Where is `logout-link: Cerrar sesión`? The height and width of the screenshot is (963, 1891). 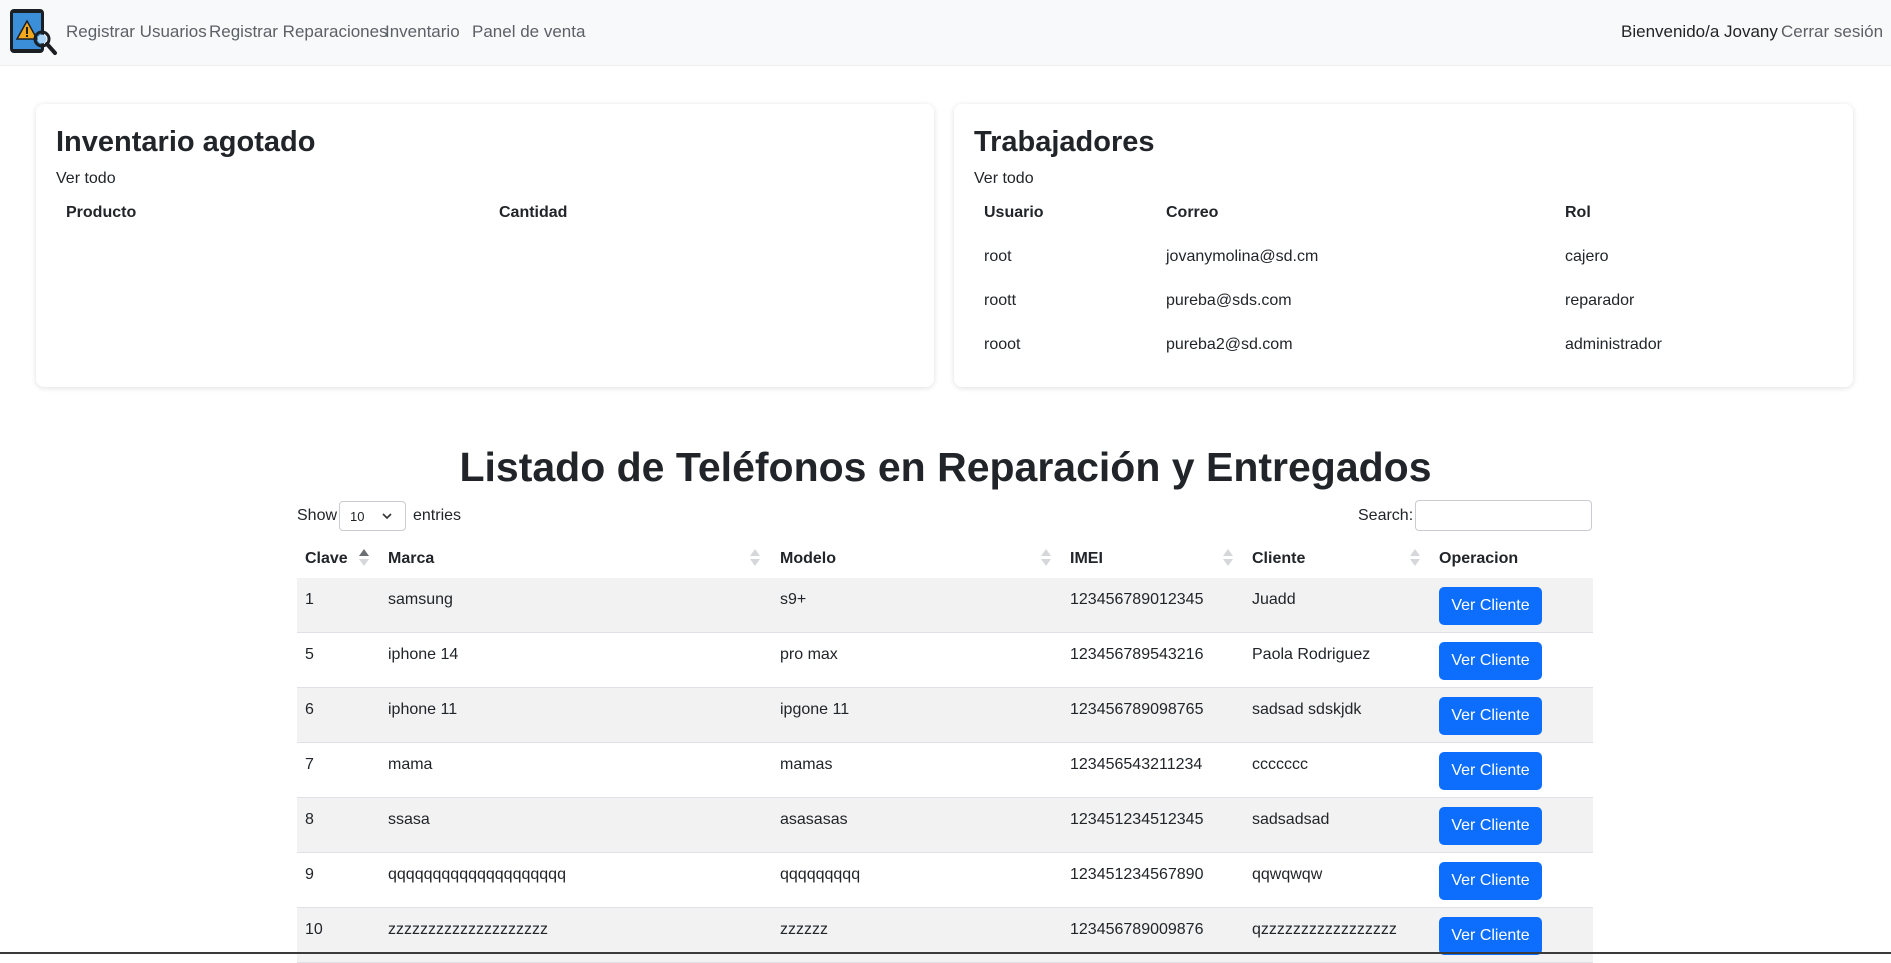
logout-link: Cerrar sesión is located at coordinates (1832, 32).